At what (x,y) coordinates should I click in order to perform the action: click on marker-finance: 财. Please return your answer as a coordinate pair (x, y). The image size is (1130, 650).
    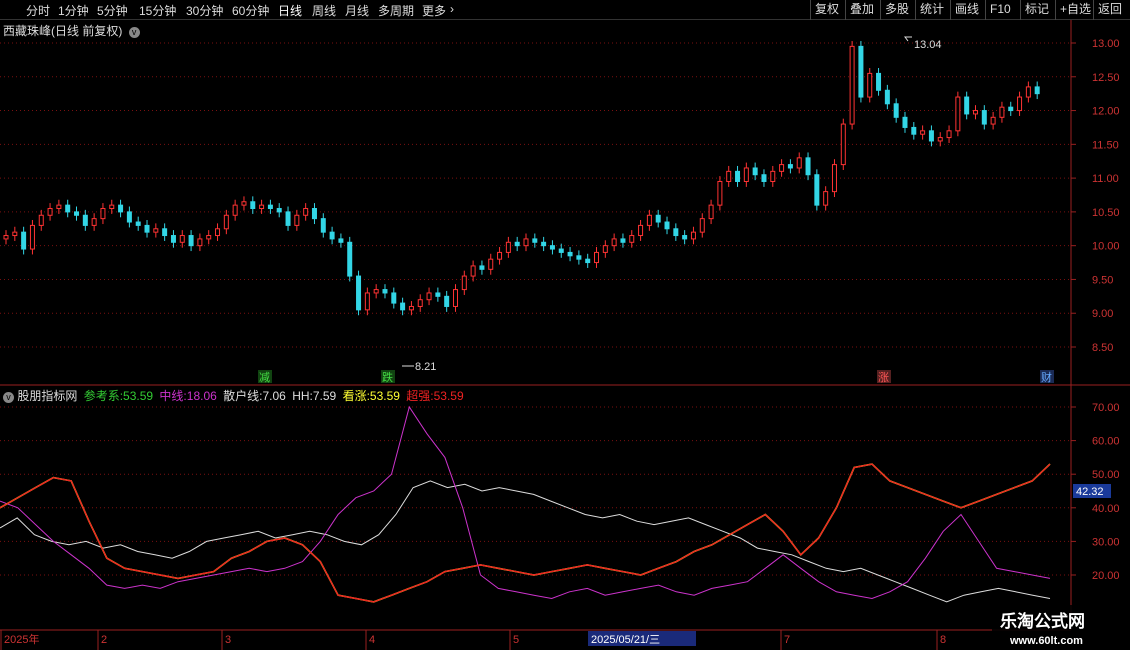
    Looking at the image, I should click on (1046, 377).